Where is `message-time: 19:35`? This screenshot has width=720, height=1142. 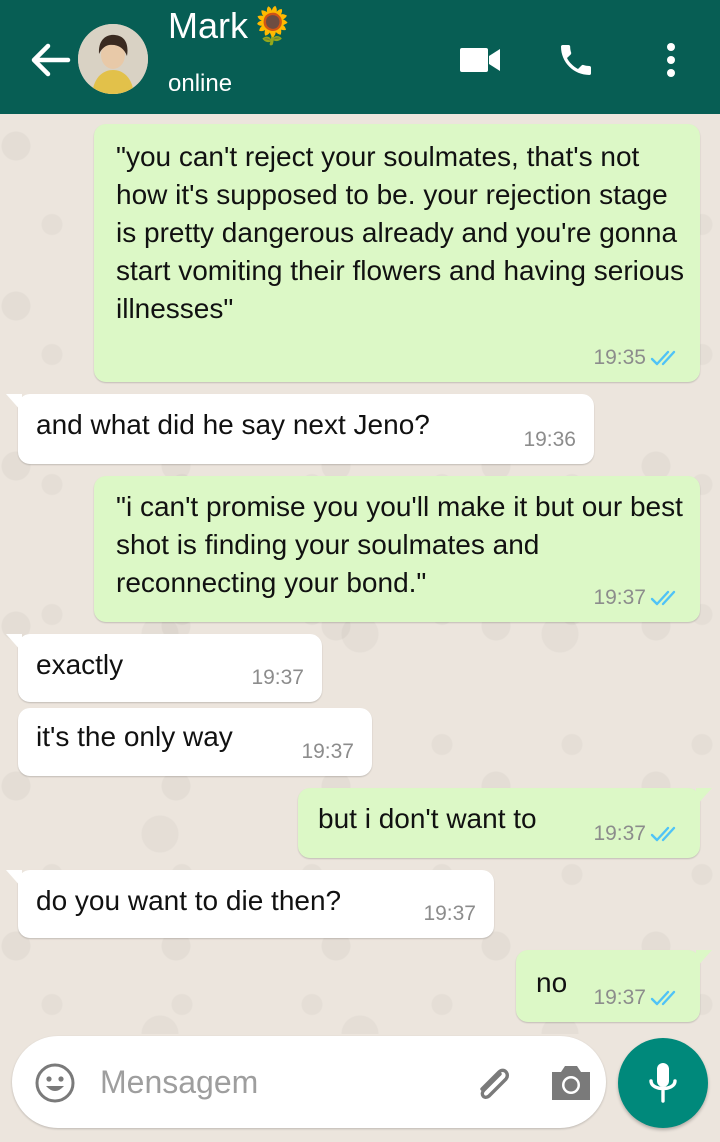
message-time: 19:35 is located at coordinates (619, 357).